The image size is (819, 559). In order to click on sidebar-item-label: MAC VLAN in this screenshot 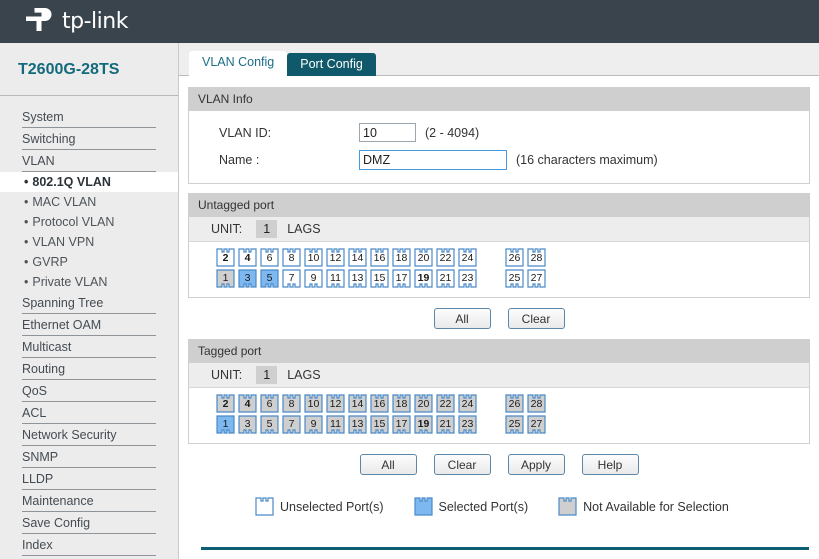, I will do `click(64, 202)`.